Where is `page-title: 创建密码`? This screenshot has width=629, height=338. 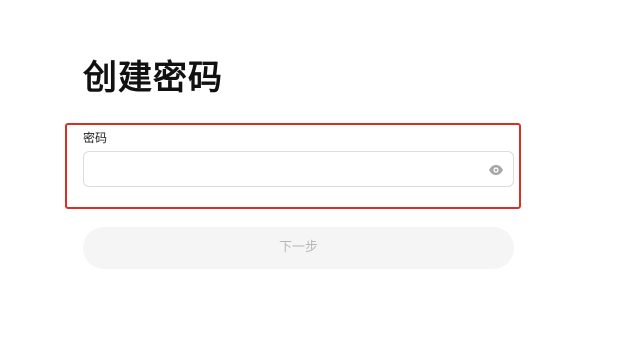 page-title: 创建密码 is located at coordinates (153, 78).